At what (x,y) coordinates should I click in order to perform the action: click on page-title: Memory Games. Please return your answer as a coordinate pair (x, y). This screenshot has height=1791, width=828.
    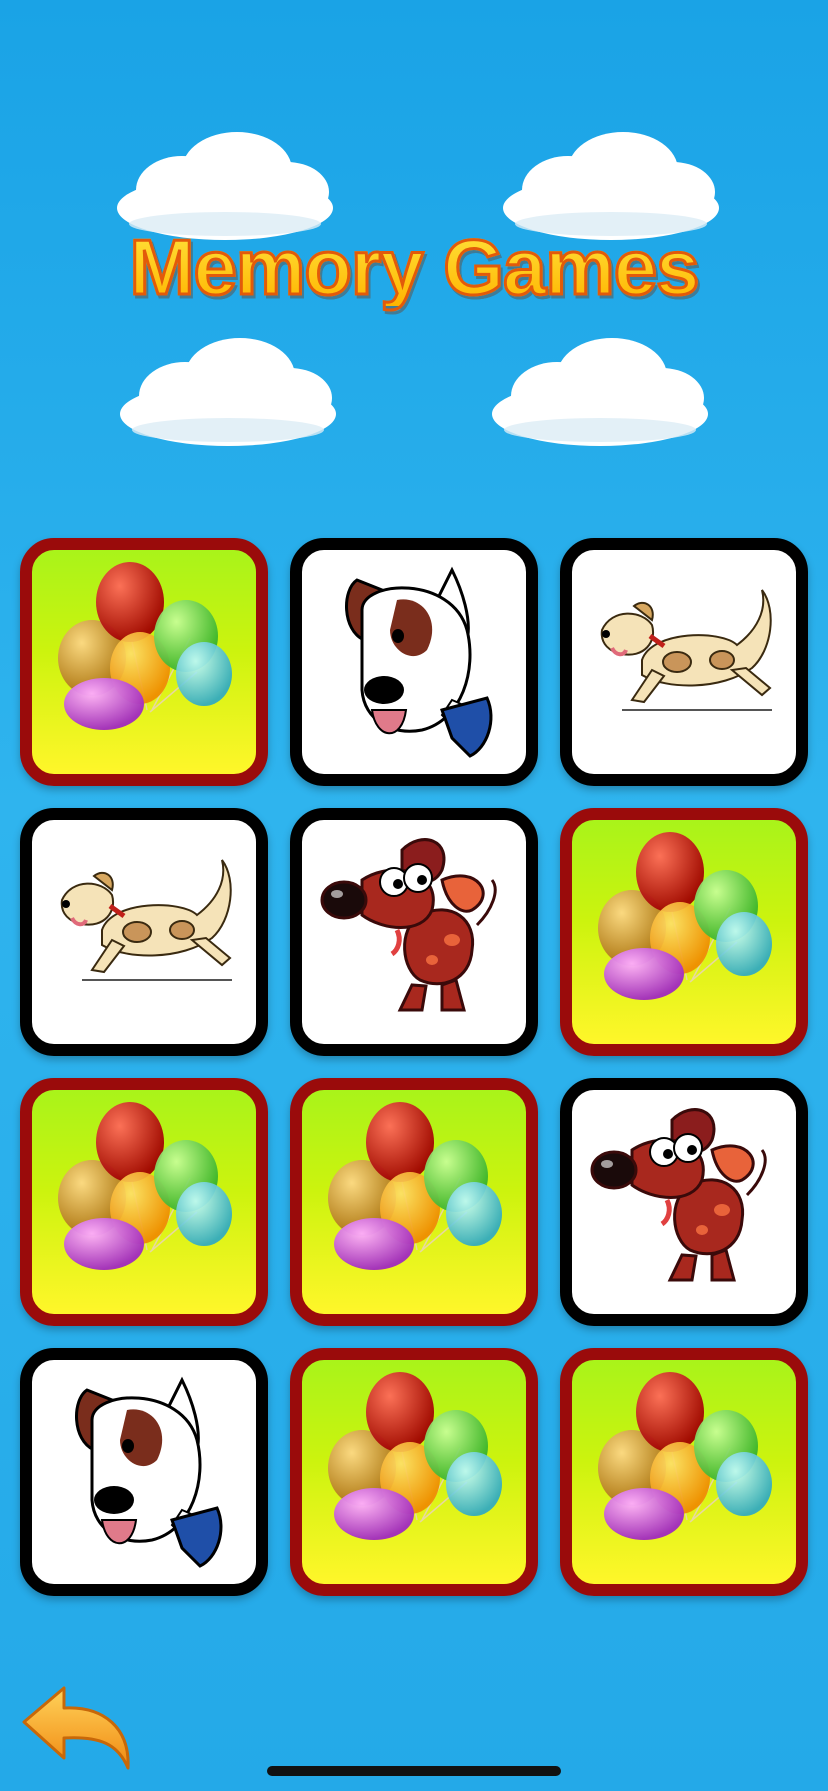
    Looking at the image, I should click on (414, 267).